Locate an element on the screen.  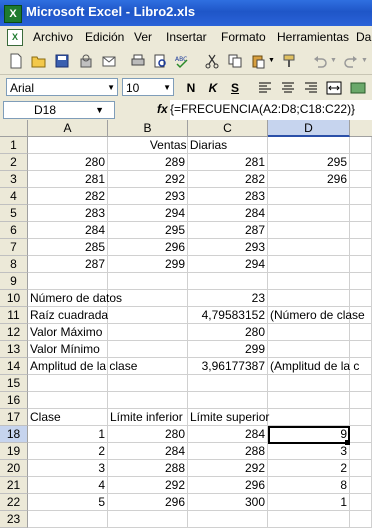
cell-title-ventas: Ventas Diarias is located at coordinates (189, 145).